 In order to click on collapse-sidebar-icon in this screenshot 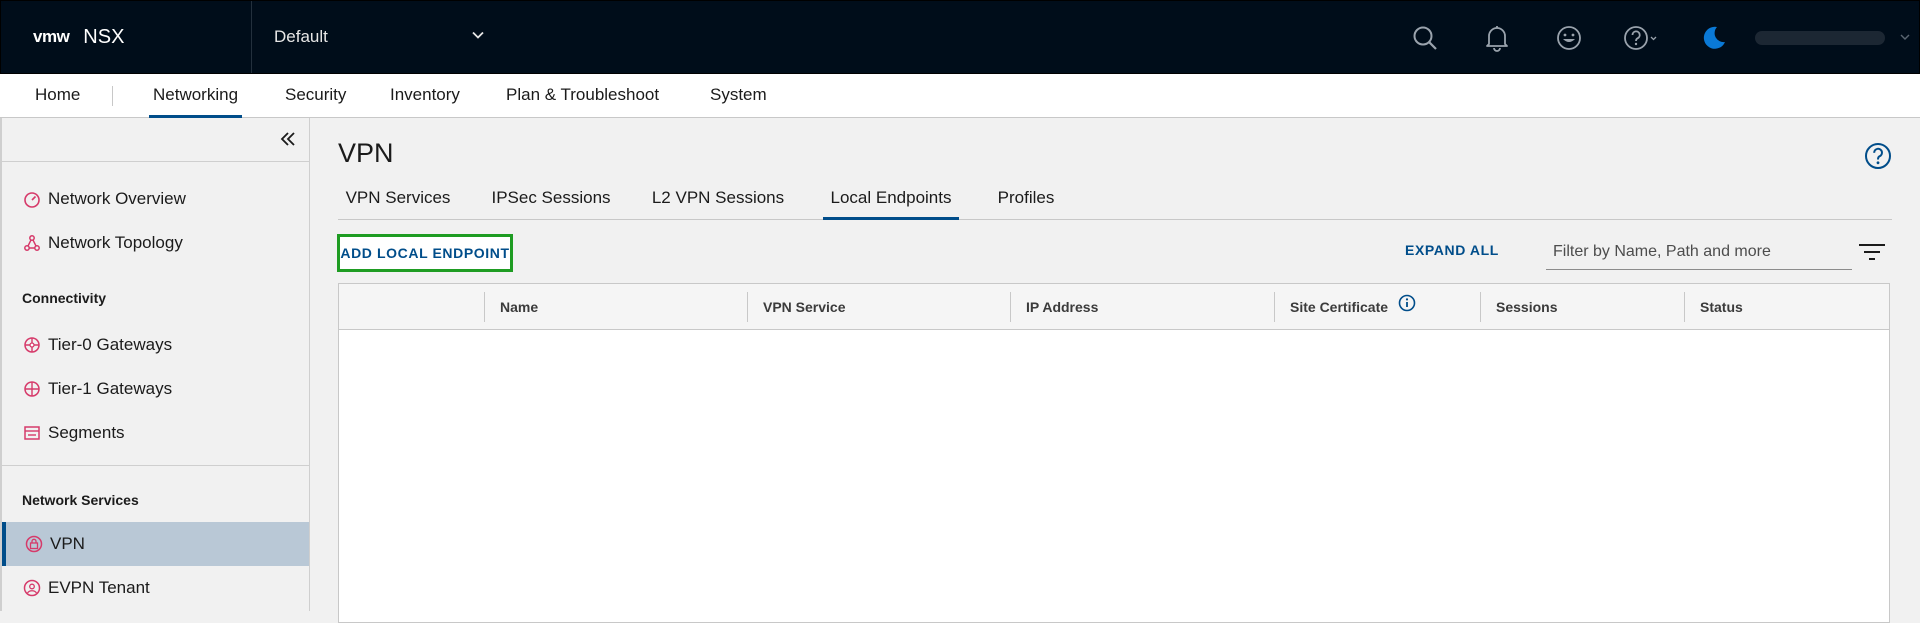, I will do `click(288, 141)`.